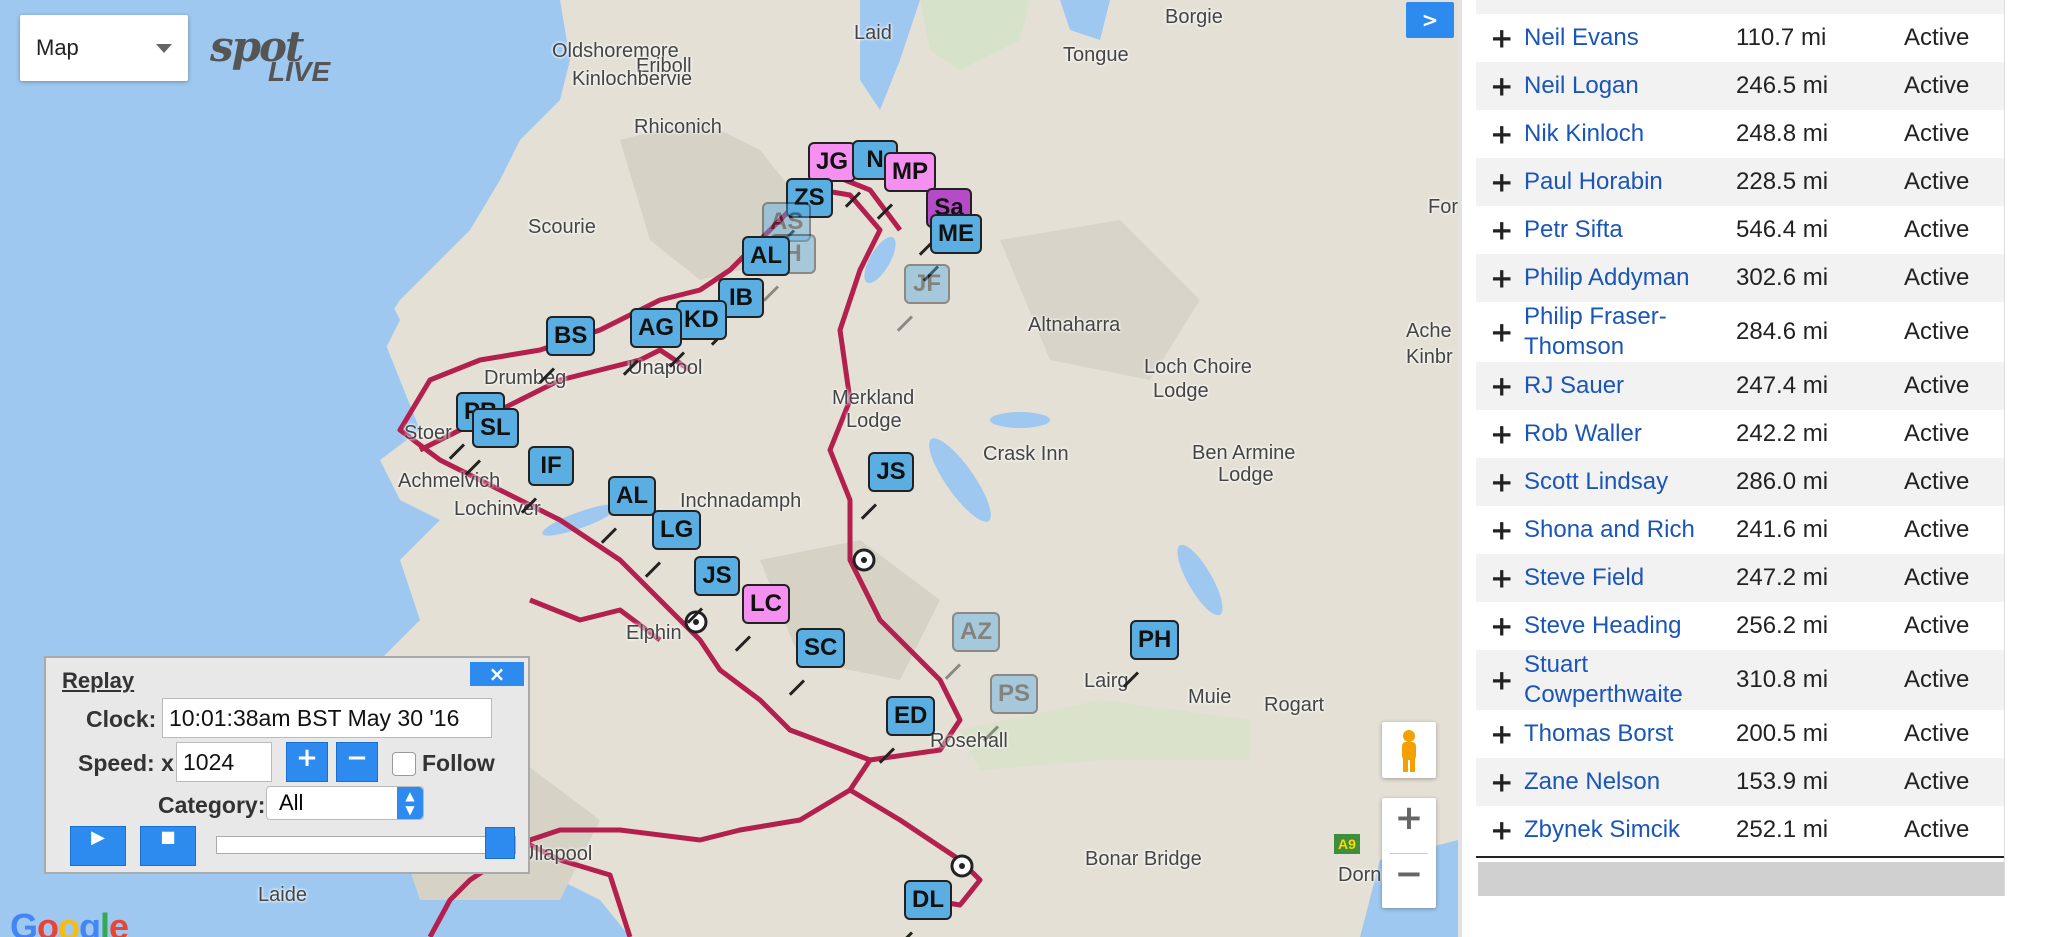 The width and height of the screenshot is (2048, 937). What do you see at coordinates (821, 648) in the screenshot?
I see `rider-marker: SC` at bounding box center [821, 648].